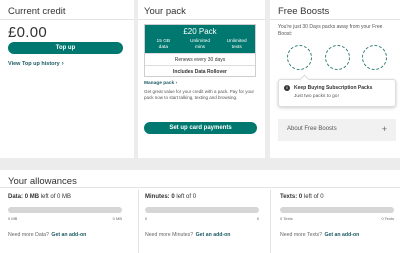 This screenshot has width=400, height=253. I want to click on top-up-button: Top up, so click(65, 48).